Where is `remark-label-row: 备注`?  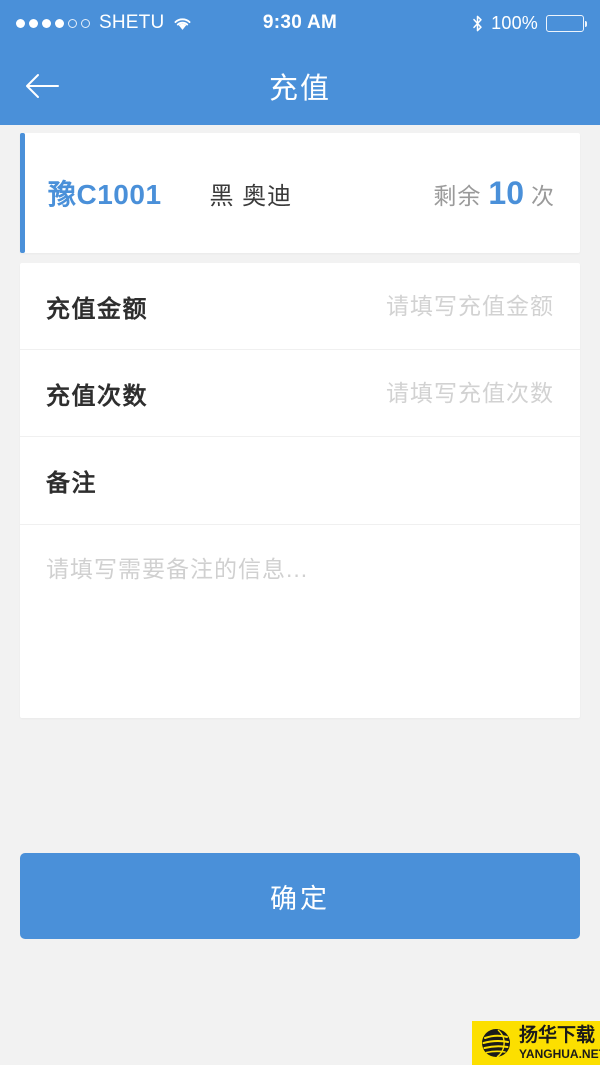 remark-label-row: 备注 is located at coordinates (300, 481).